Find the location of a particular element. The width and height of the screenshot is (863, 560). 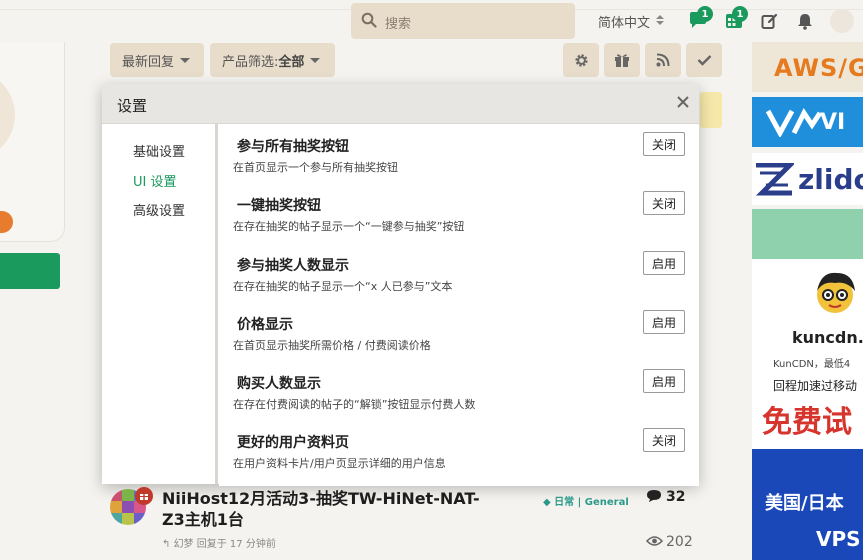

modal-bottom-edge is located at coordinates (459, 485).